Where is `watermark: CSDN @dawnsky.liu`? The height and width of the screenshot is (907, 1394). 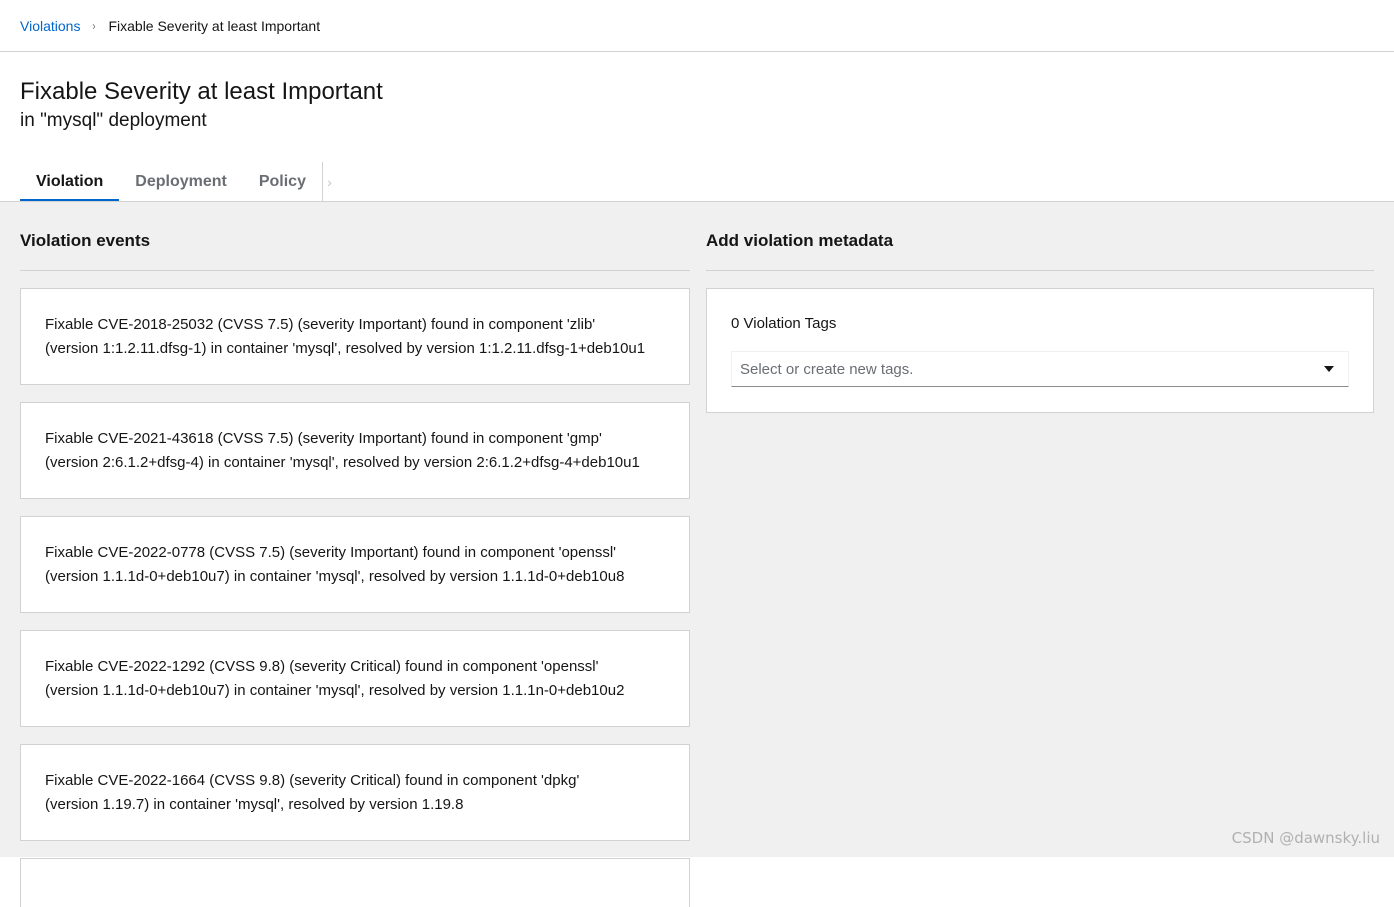
watermark: CSDN @dawnsky.liu is located at coordinates (1305, 838).